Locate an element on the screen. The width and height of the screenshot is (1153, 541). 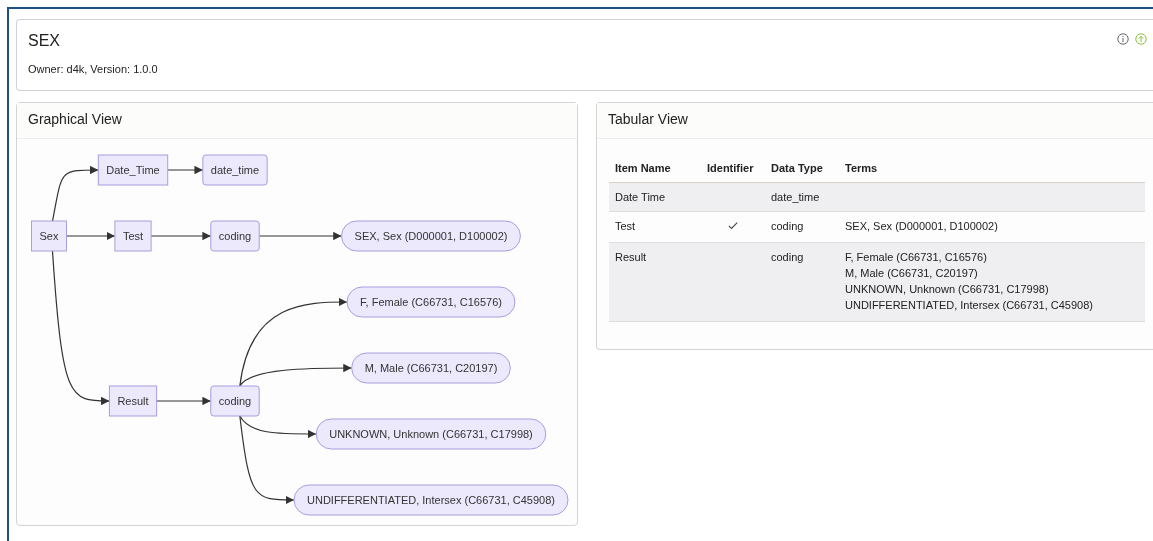
diagram-node: Date_Time is located at coordinates (133, 170).